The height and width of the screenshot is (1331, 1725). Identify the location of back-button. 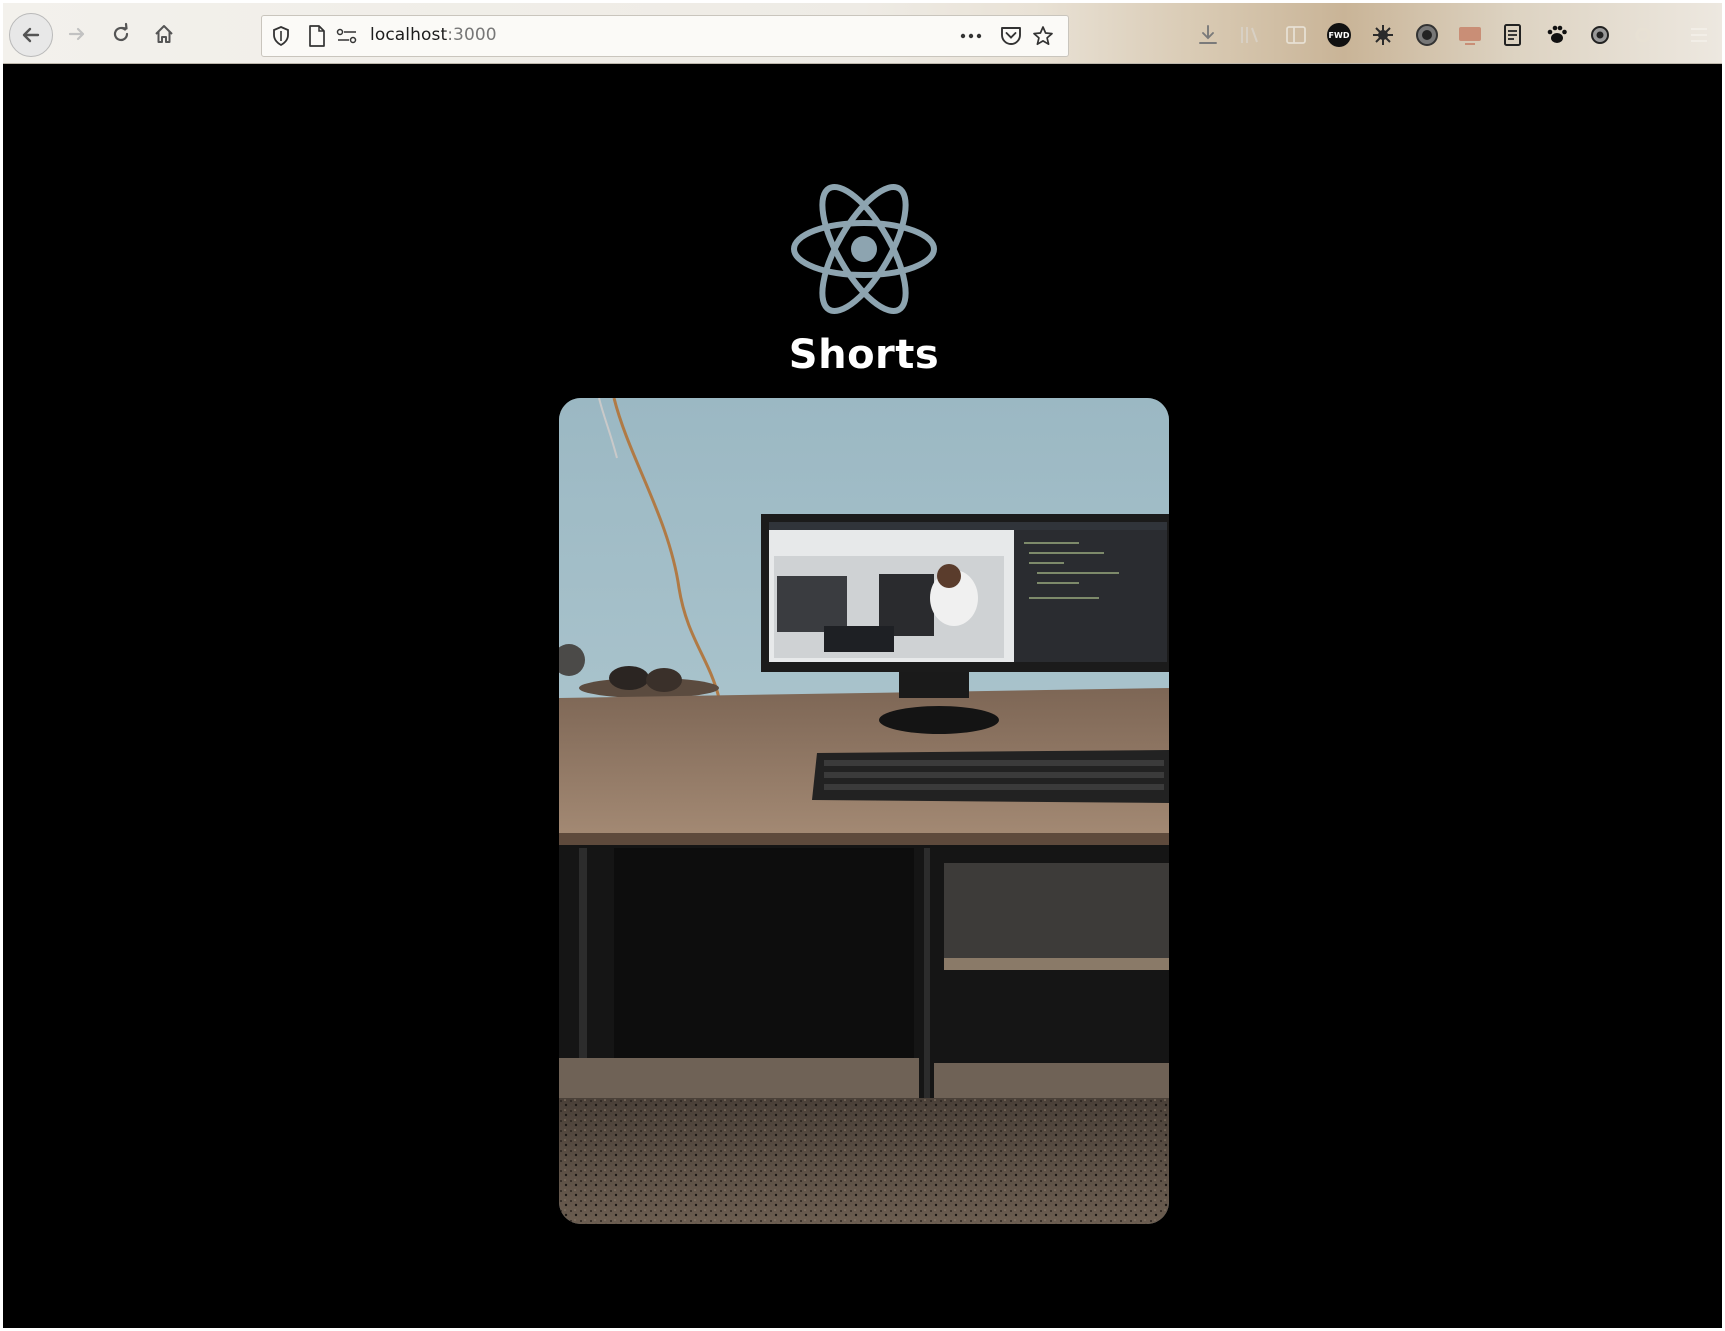
(31, 35).